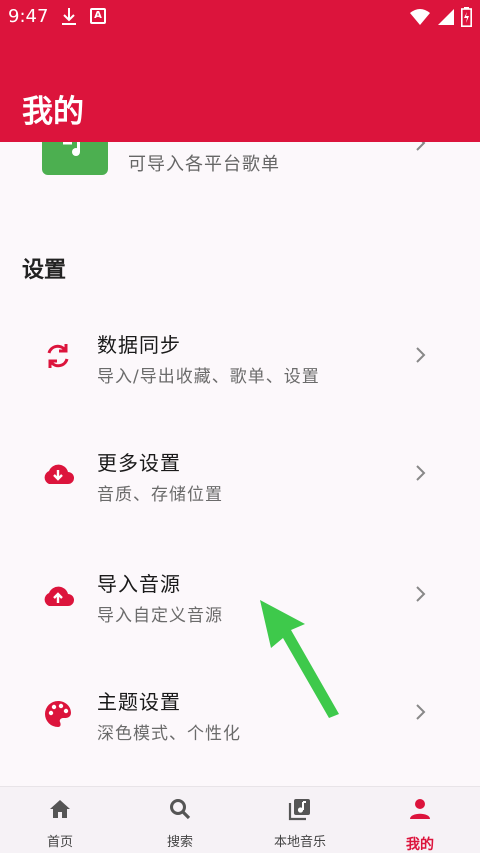 This screenshot has height=853, width=480. Describe the element at coordinates (60, 820) in the screenshot. I see `nav-item-home: 首页` at that location.